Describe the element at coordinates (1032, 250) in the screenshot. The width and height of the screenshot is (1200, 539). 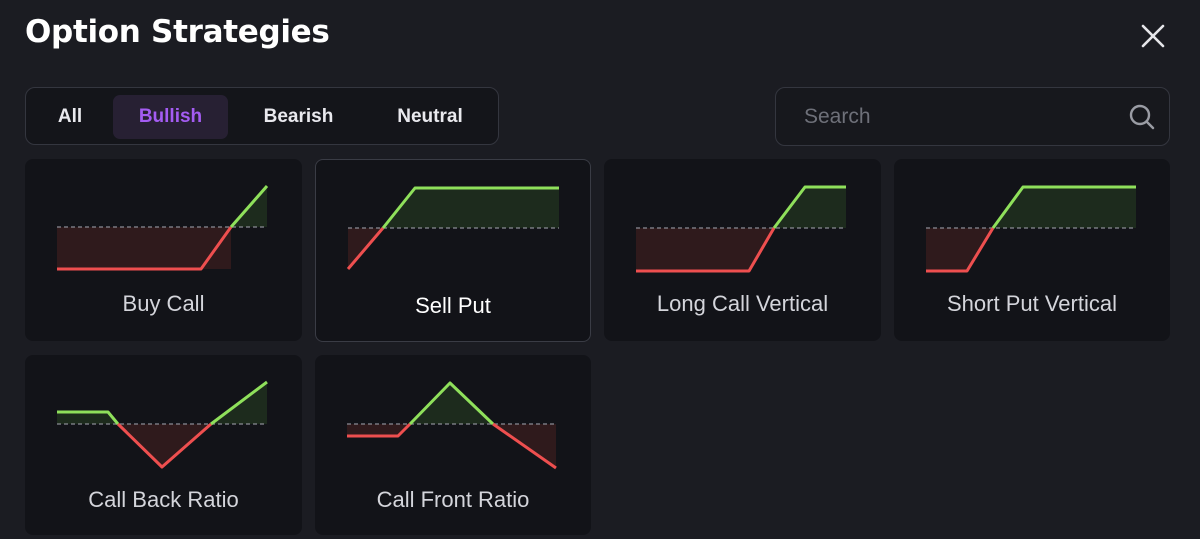
I see `strategy-card-short-put-vertical: Short Put Vertical` at that location.